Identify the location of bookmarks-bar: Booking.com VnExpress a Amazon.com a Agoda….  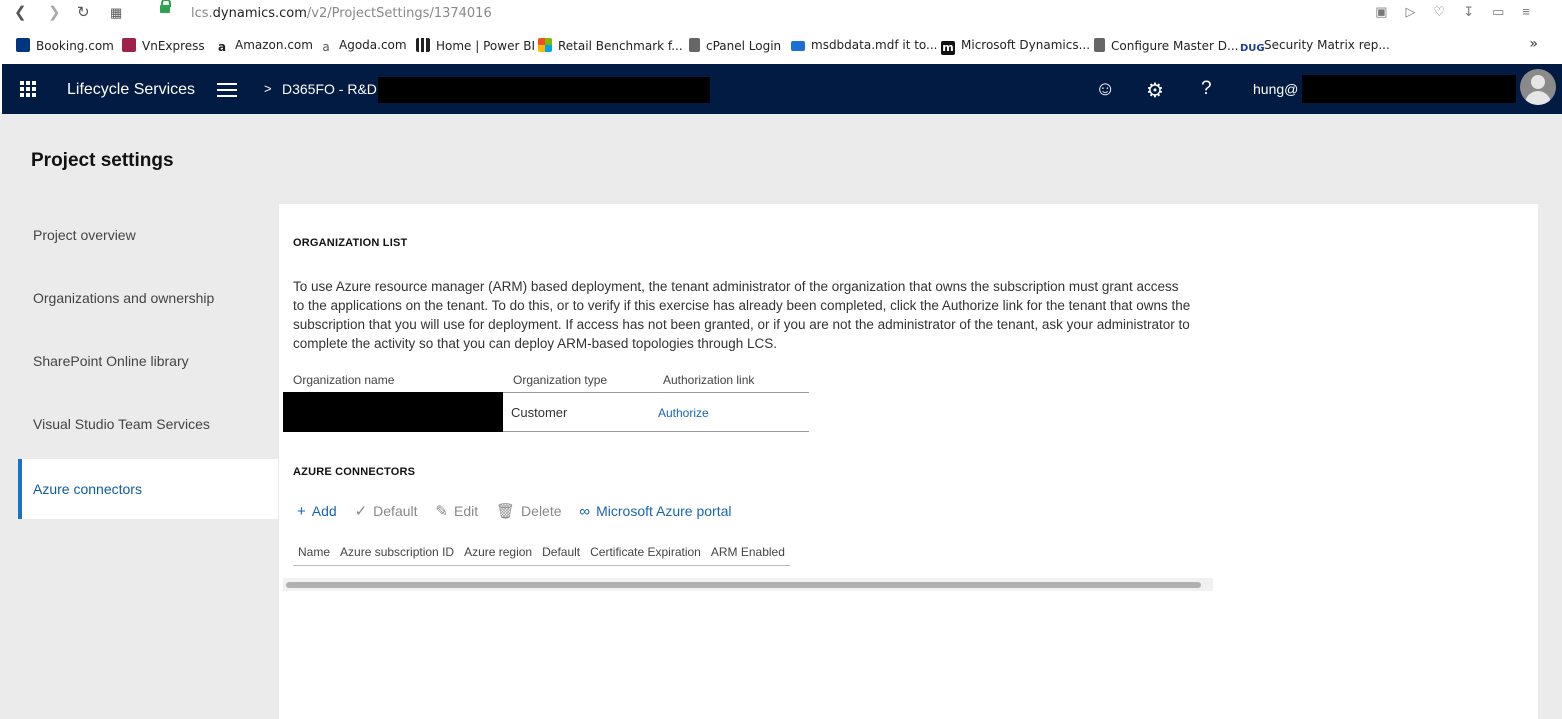
(781, 45).